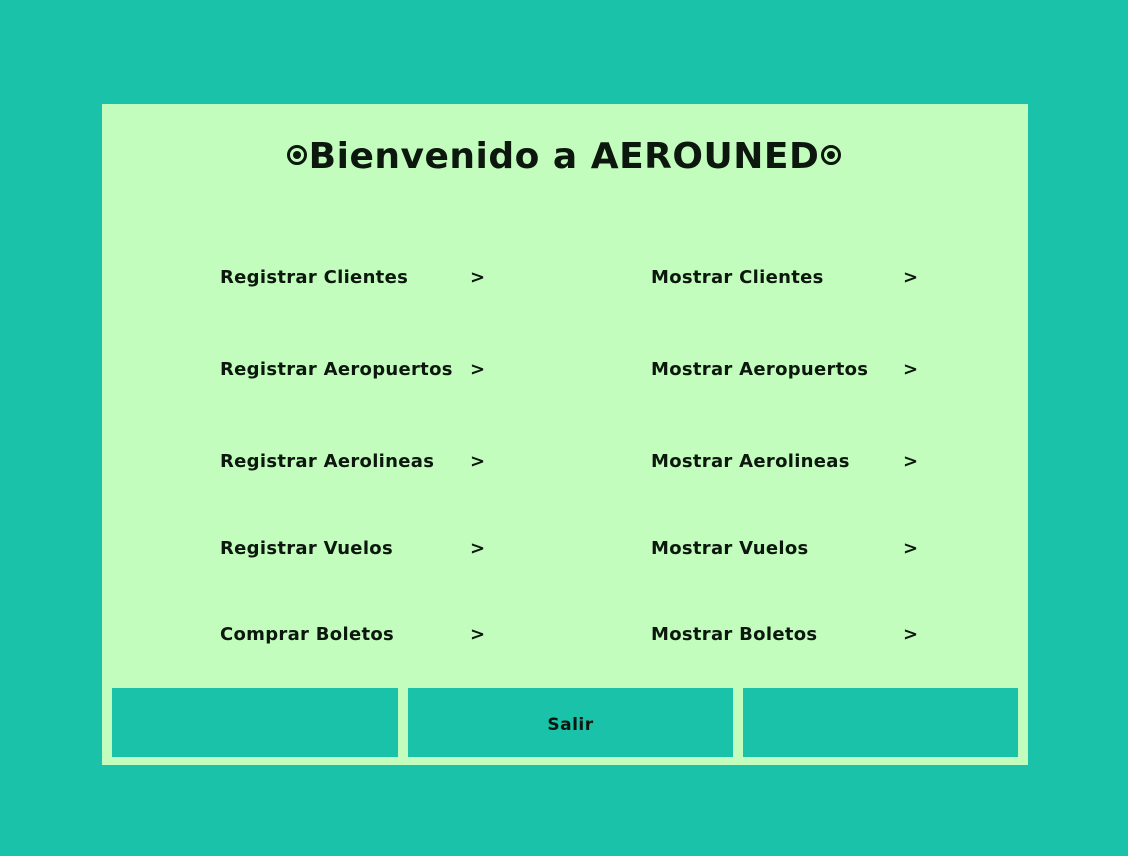 This screenshot has width=1128, height=856. I want to click on exit-button-label: Salir, so click(570, 725).